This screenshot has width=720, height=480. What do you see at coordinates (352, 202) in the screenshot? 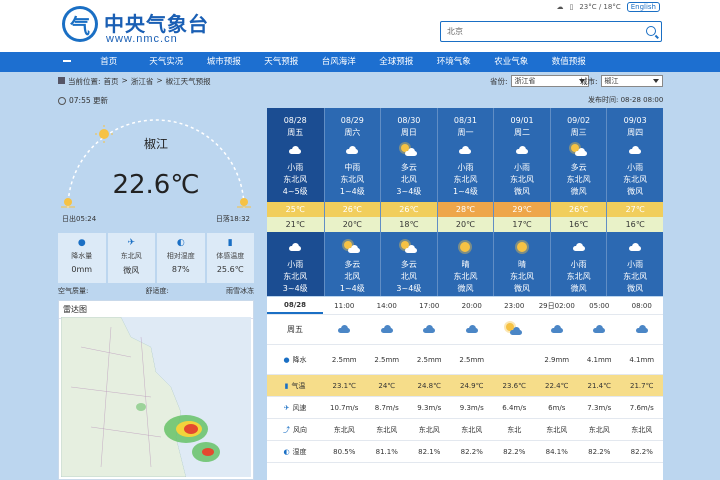
I see `forecast-day: 08/29 周六 中雨 东北风 1~4级 26℃ 20℃ 多云 北风 1~4级` at bounding box center [352, 202].